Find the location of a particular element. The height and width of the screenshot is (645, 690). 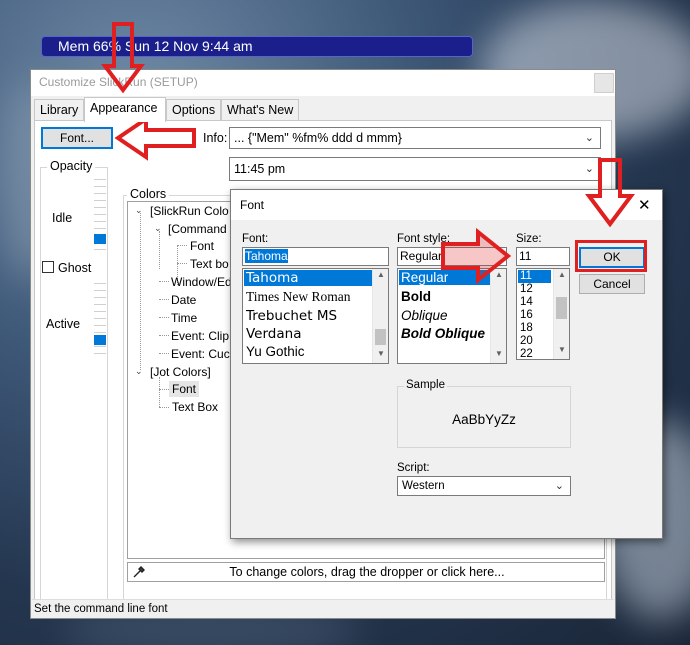

arrow-right-to-size-box is located at coordinates (476, 256).